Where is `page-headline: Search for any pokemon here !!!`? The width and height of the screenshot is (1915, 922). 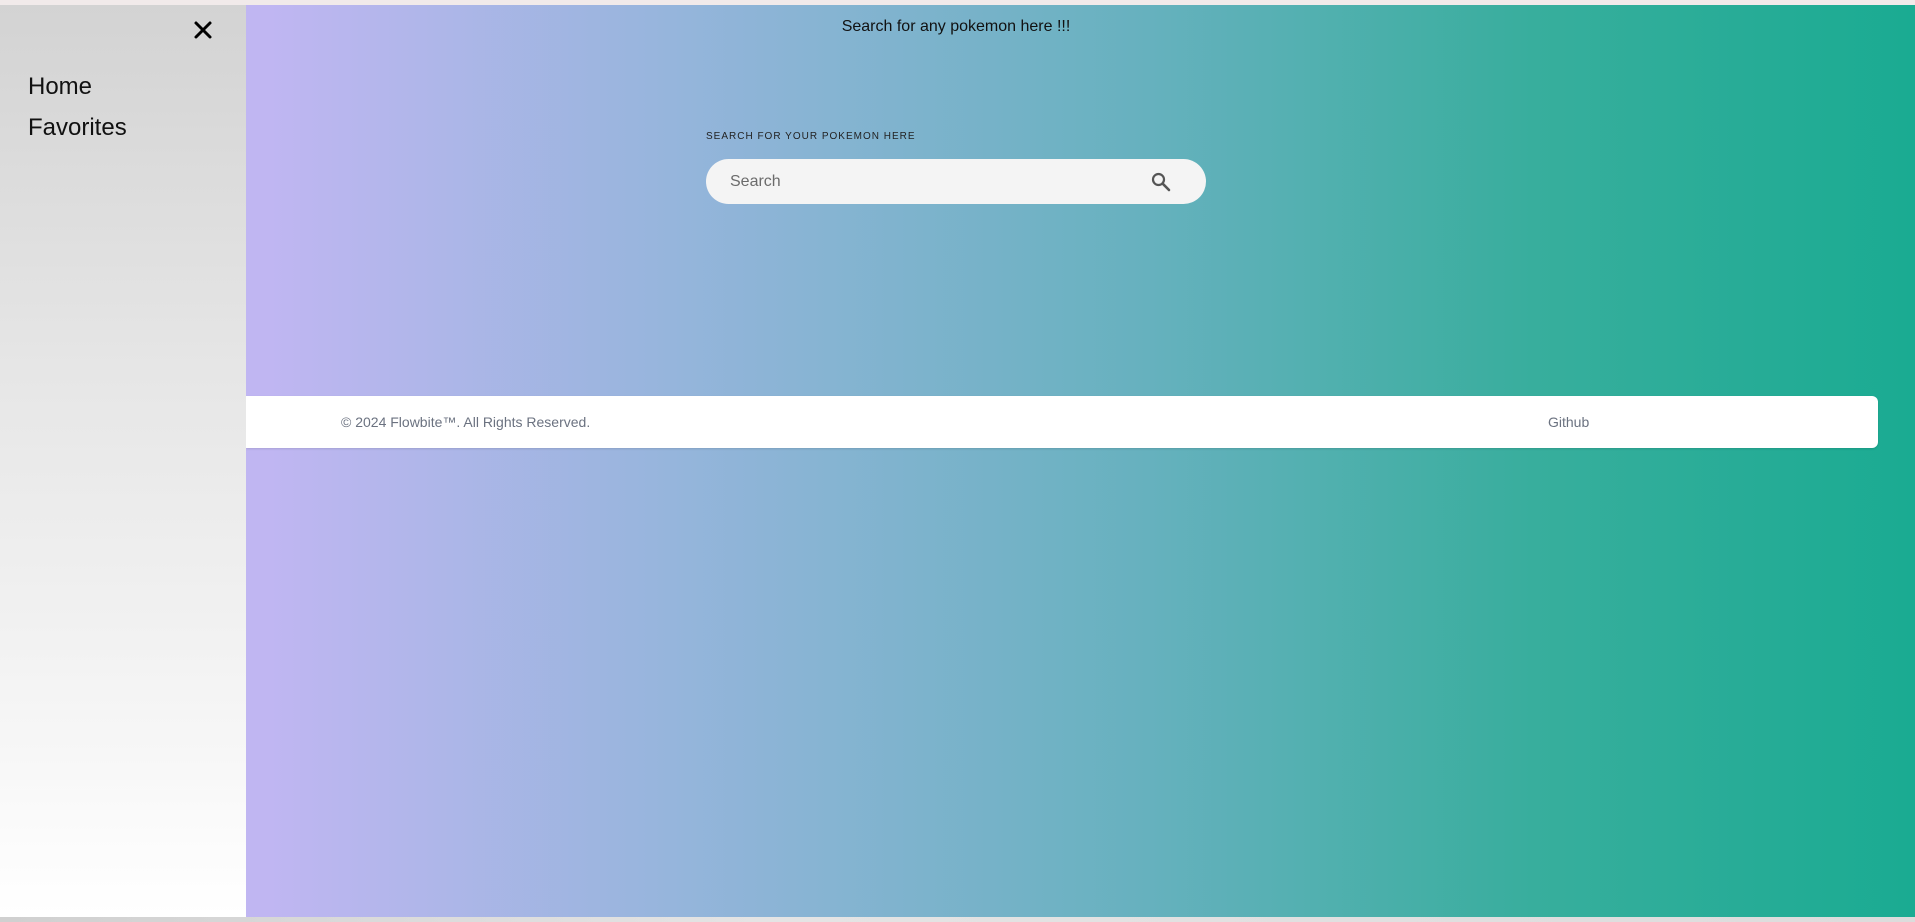
page-headline: Search for any pokemon here !!! is located at coordinates (956, 26).